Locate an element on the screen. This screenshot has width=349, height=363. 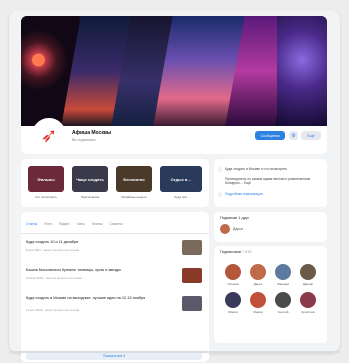
tab-chats: Чаты is located at coordinates (81, 224).